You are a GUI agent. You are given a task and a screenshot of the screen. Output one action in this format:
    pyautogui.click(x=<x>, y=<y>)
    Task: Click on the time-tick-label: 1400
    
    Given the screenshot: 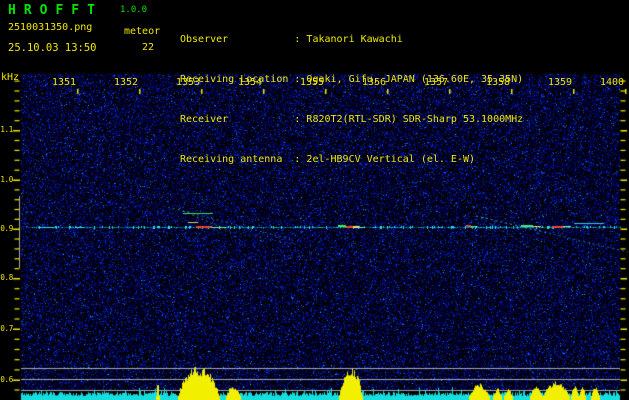 What is the action you would take?
    pyautogui.click(x=612, y=82)
    